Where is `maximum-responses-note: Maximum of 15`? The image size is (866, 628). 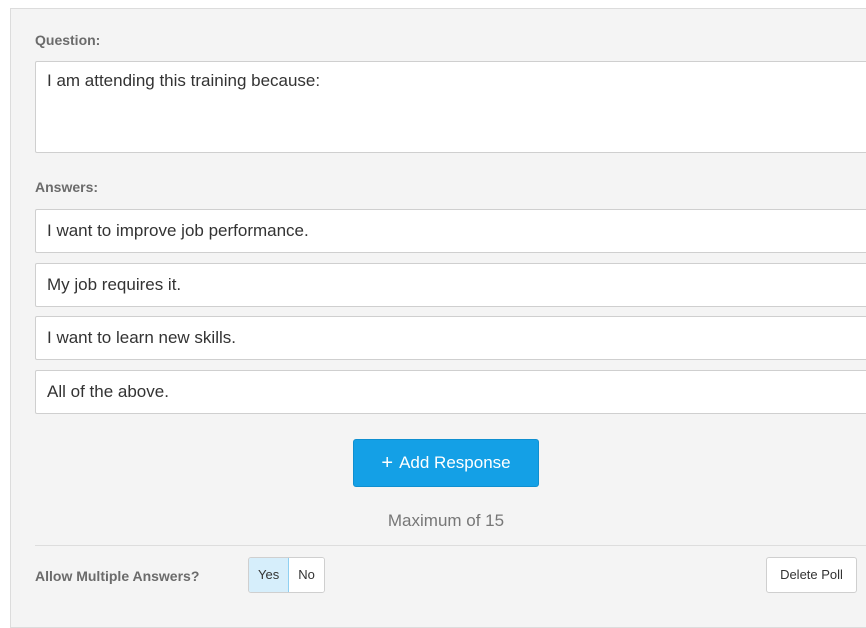 maximum-responses-note: Maximum of 15 is located at coordinates (446, 520).